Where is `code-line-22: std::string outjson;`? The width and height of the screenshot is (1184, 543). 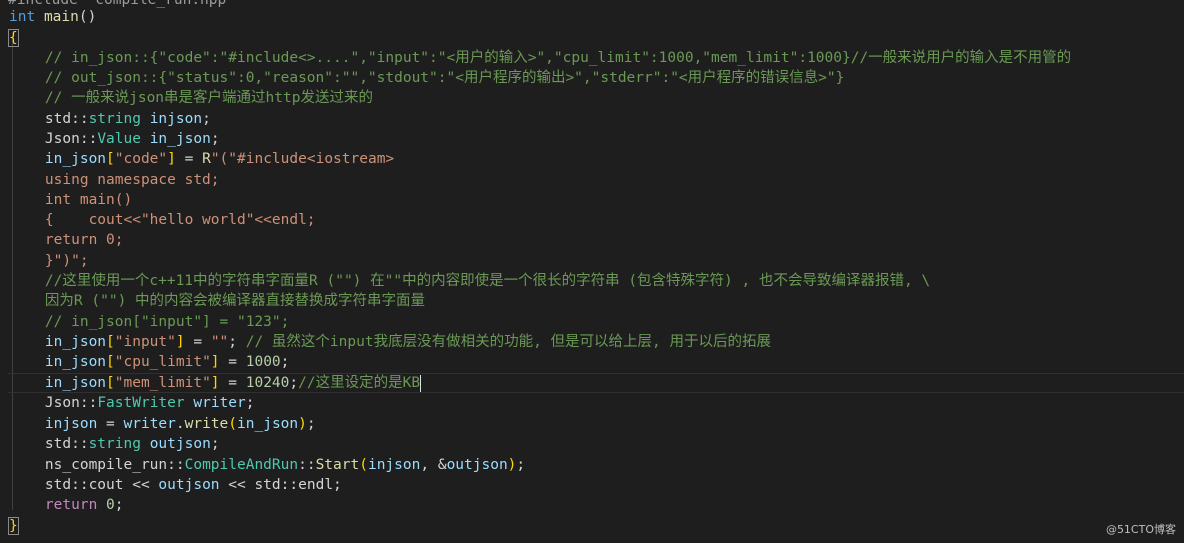 code-line-22: std::string outjson; is located at coordinates (115, 444).